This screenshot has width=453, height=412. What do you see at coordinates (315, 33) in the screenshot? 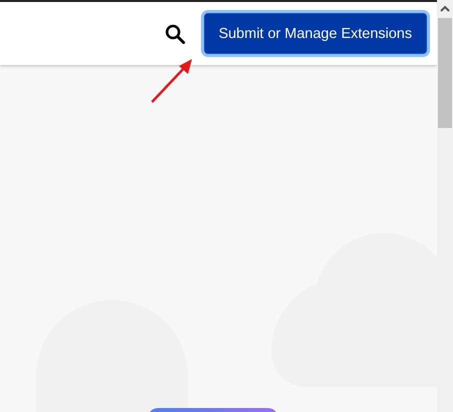
I see `submit-extensions-button: Submit or Manage Extensions` at bounding box center [315, 33].